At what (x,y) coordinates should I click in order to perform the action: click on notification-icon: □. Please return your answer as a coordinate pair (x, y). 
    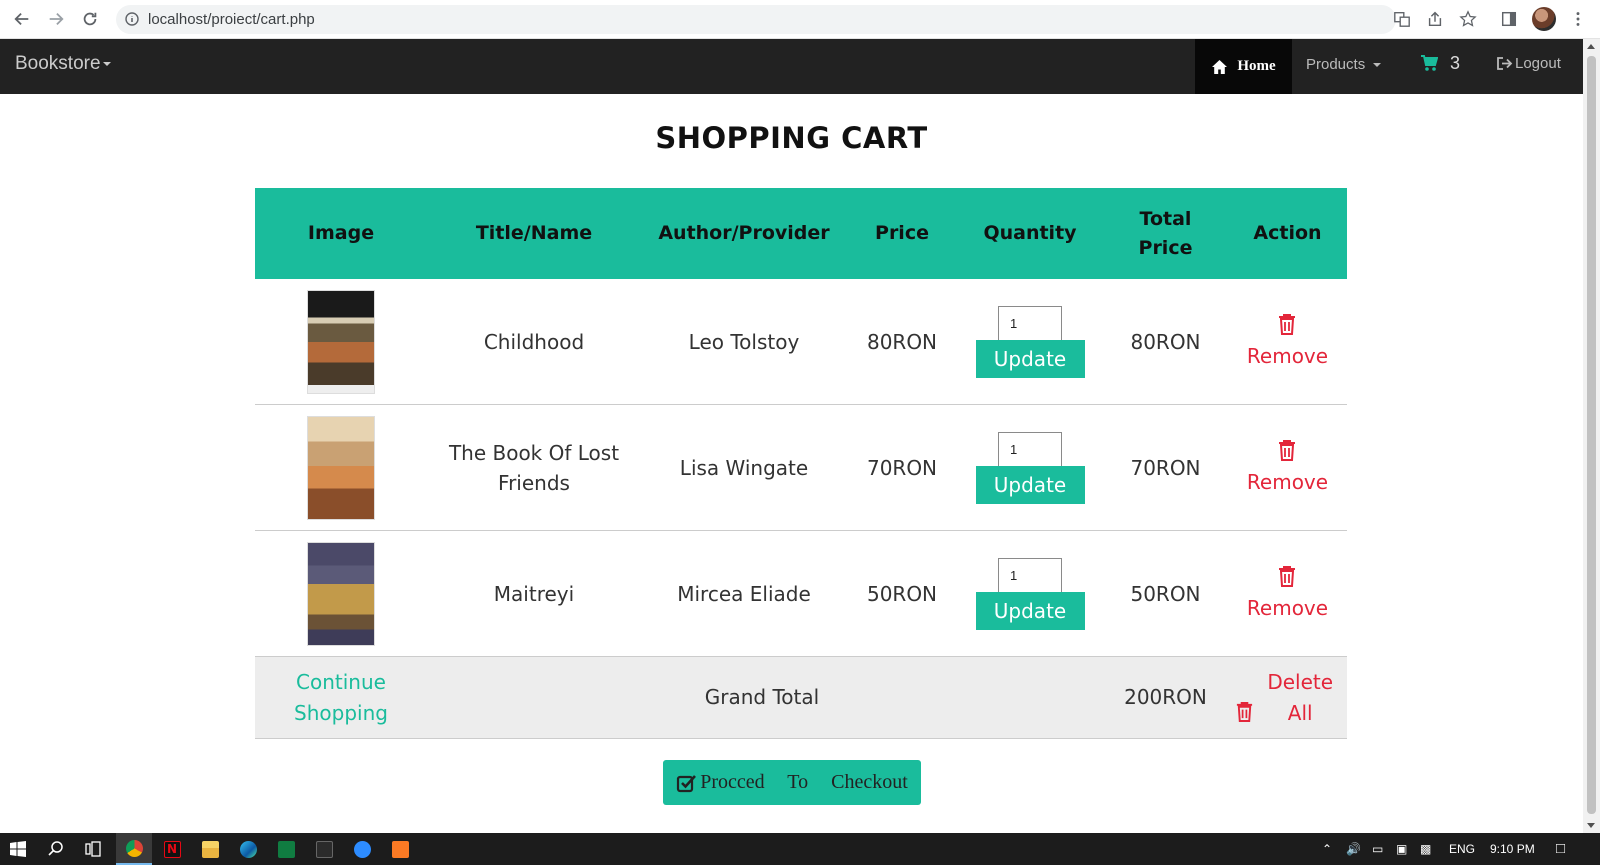
    Looking at the image, I should click on (1560, 848).